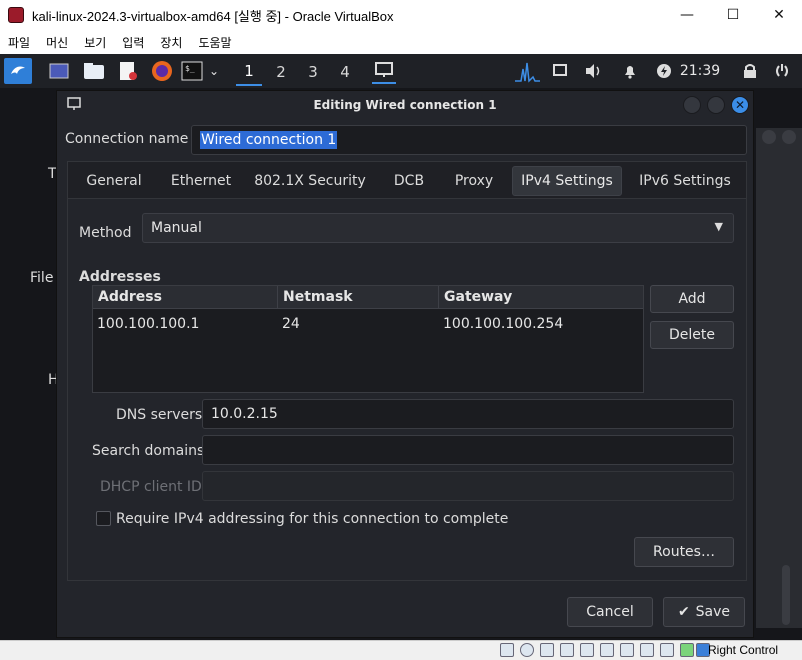 This screenshot has height=660, width=802. Describe the element at coordinates (664, 71) in the screenshot. I see `power-manager-icon` at that location.